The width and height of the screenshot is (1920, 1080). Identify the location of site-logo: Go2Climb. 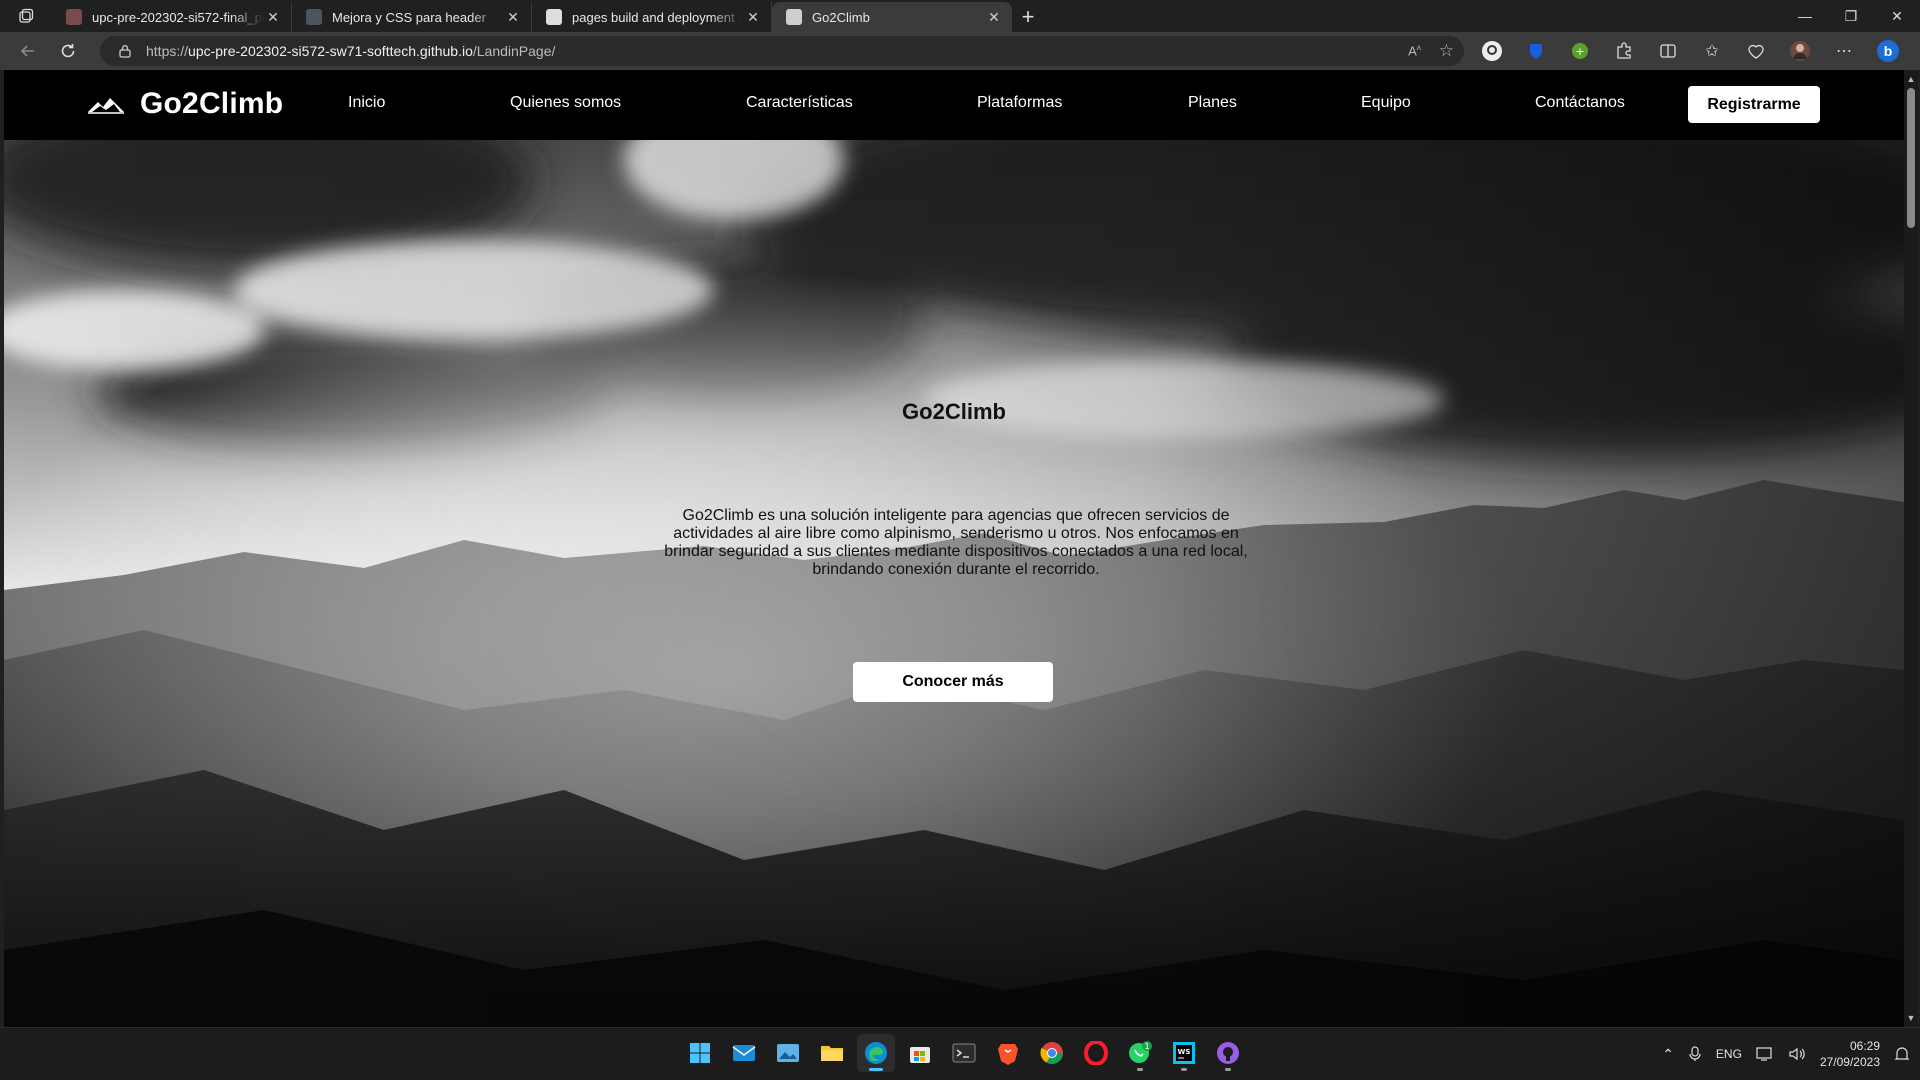
(185, 104).